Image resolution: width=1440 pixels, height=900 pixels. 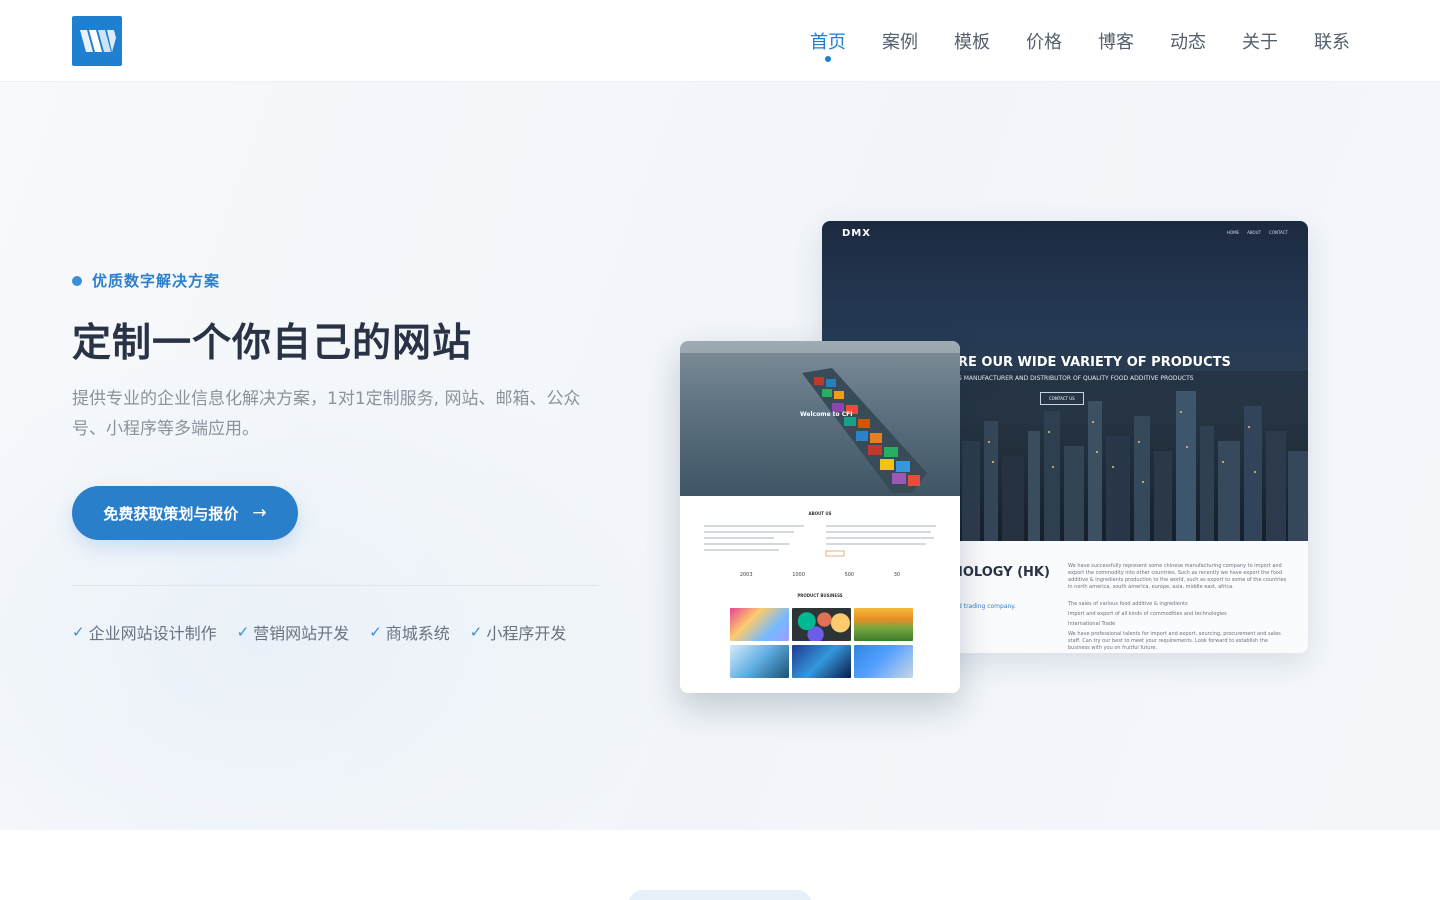 What do you see at coordinates (720, 895) in the screenshot?
I see `section-tag` at bounding box center [720, 895].